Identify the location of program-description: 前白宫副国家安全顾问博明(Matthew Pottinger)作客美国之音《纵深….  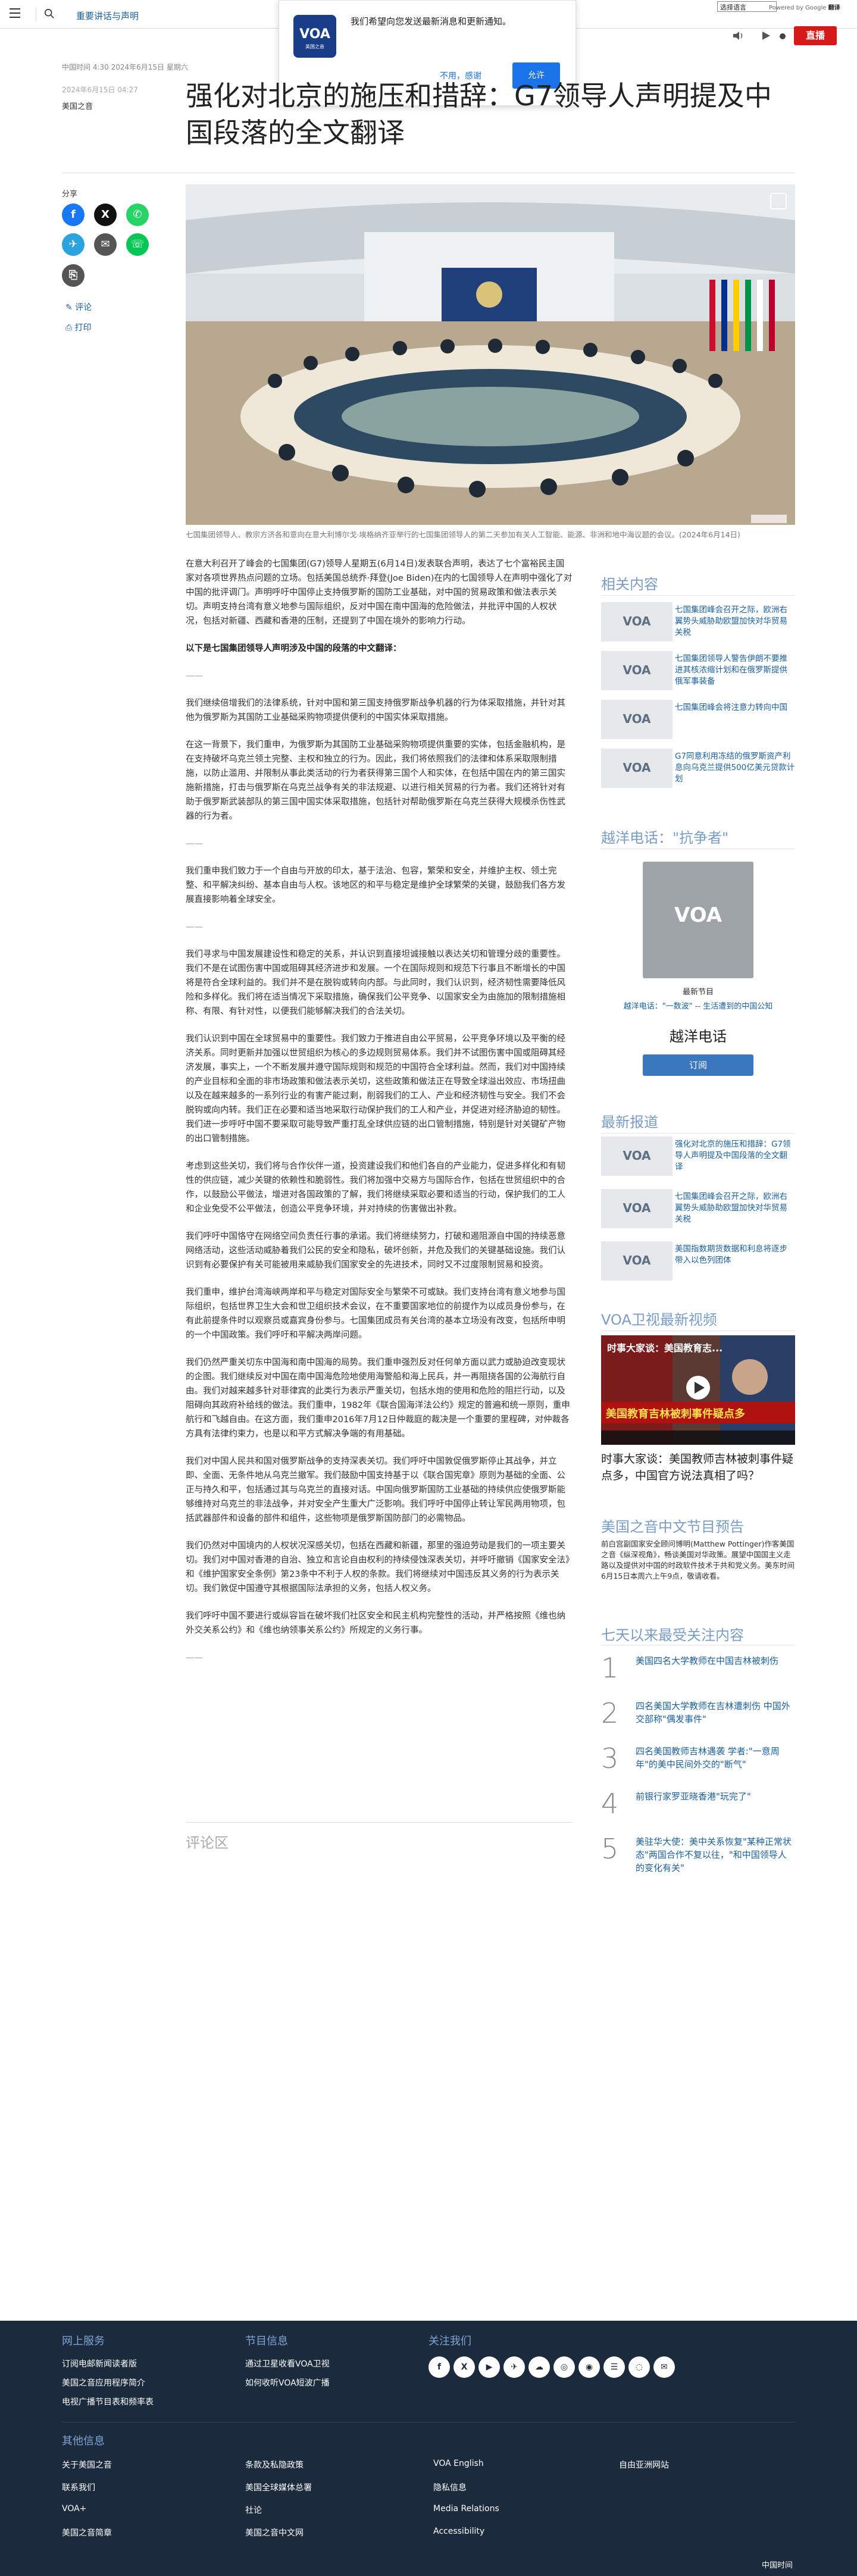
(698, 1559).